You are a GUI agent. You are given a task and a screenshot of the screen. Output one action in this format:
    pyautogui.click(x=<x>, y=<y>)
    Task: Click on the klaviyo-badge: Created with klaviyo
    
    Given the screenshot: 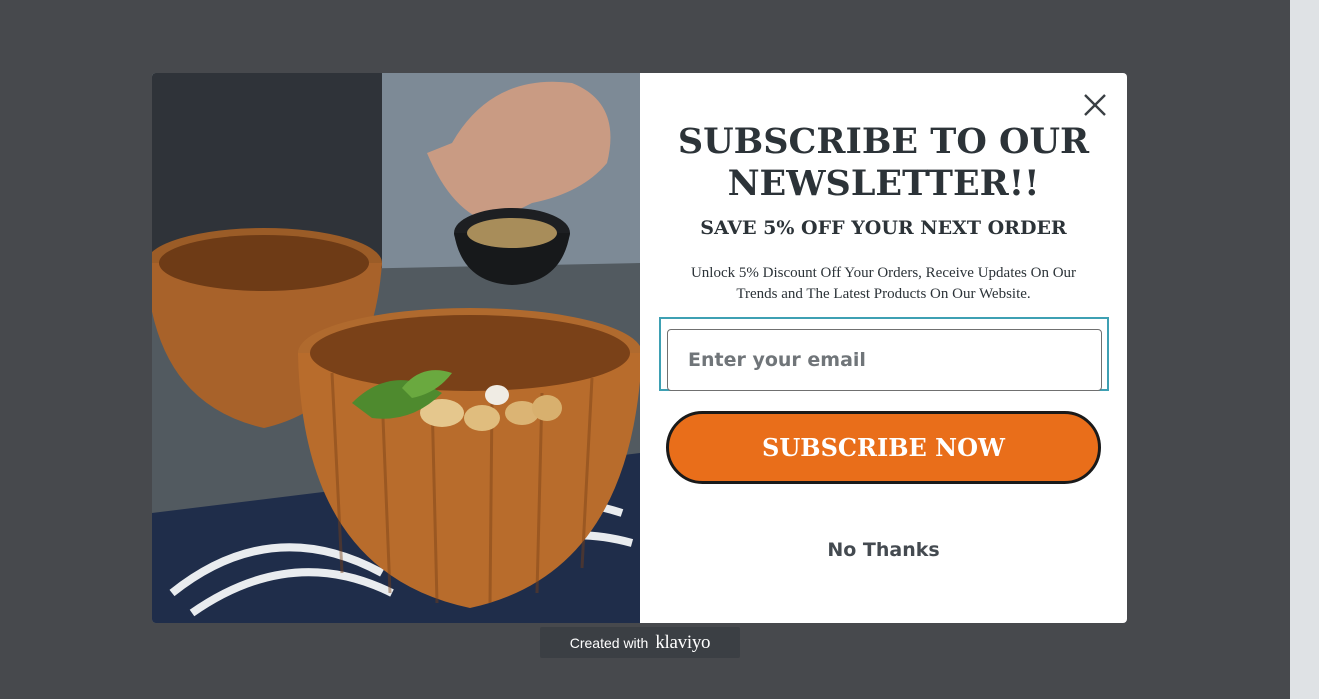 What is the action you would take?
    pyautogui.click(x=640, y=642)
    